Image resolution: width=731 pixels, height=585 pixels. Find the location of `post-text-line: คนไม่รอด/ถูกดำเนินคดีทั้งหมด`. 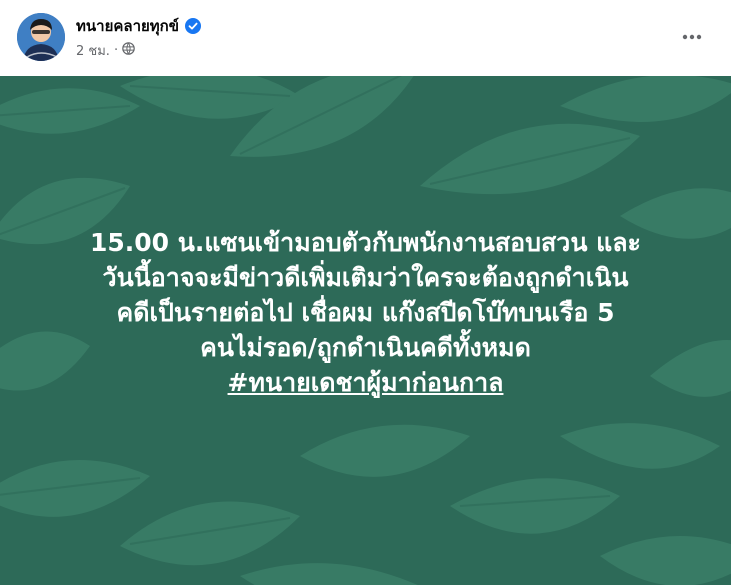

post-text-line: คนไม่รอด/ถูกดำเนินคดีทั้งหมด is located at coordinates (365, 347).